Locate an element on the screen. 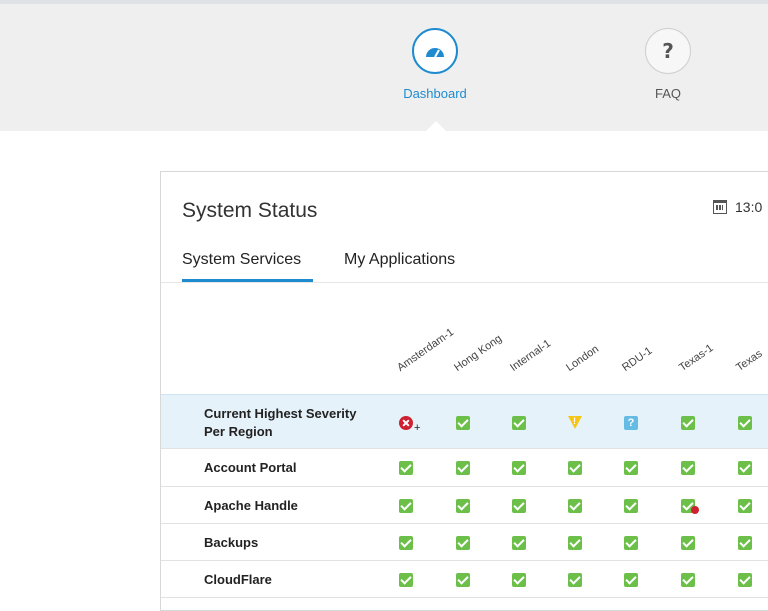 This screenshot has width=768, height=611. status-unknown-icon: ? is located at coordinates (631, 423).